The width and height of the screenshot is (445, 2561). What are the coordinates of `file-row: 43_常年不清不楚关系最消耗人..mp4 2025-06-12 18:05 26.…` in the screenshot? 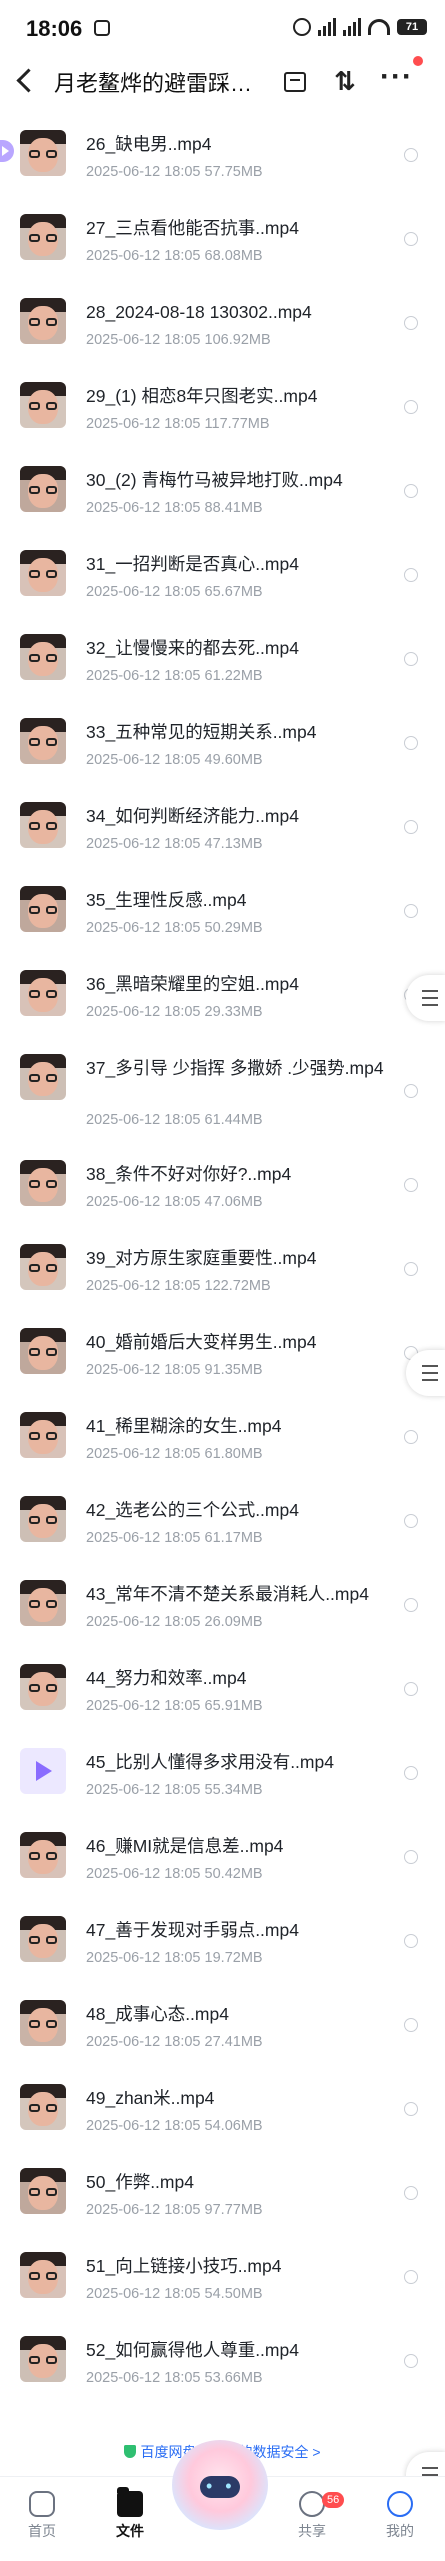 It's located at (222, 1610).